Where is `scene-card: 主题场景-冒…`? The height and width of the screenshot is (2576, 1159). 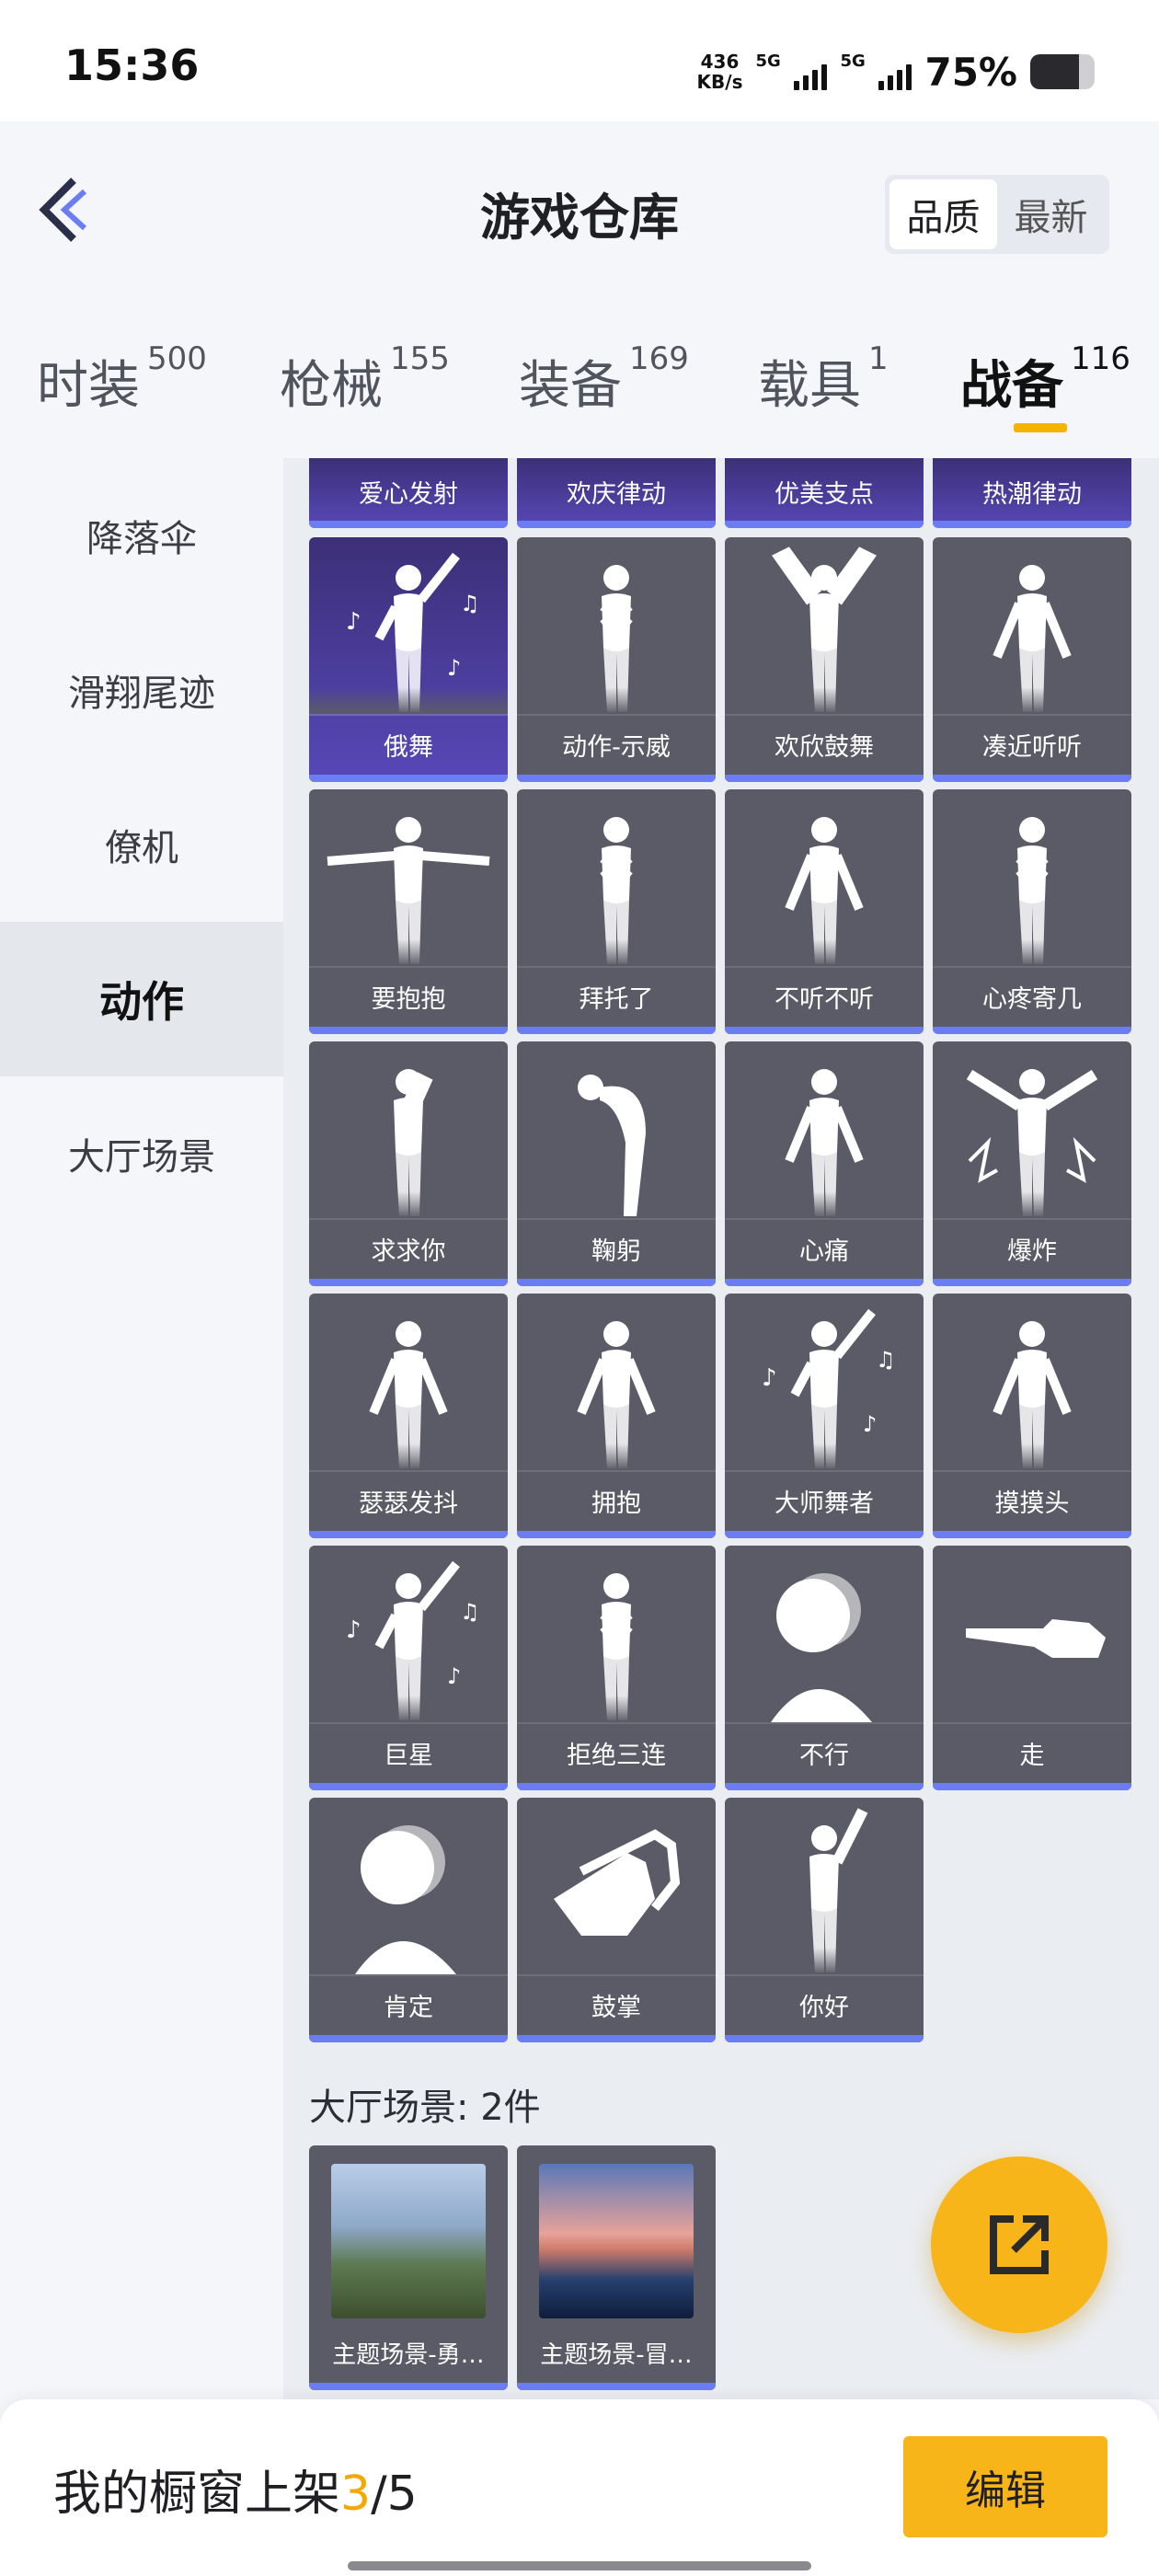
scene-card: 主题场景-冒… is located at coordinates (616, 2267).